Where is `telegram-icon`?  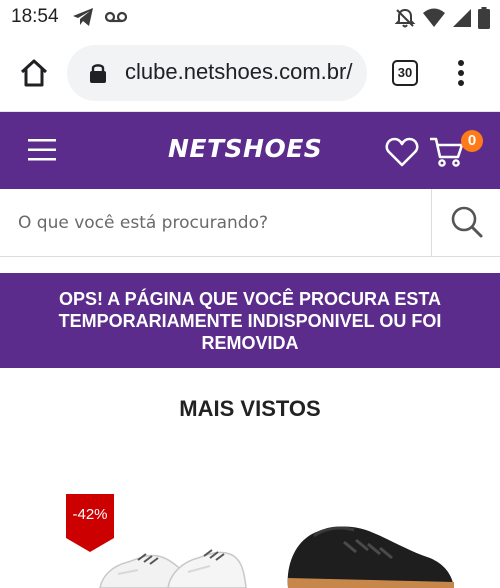 telegram-icon is located at coordinates (83, 19).